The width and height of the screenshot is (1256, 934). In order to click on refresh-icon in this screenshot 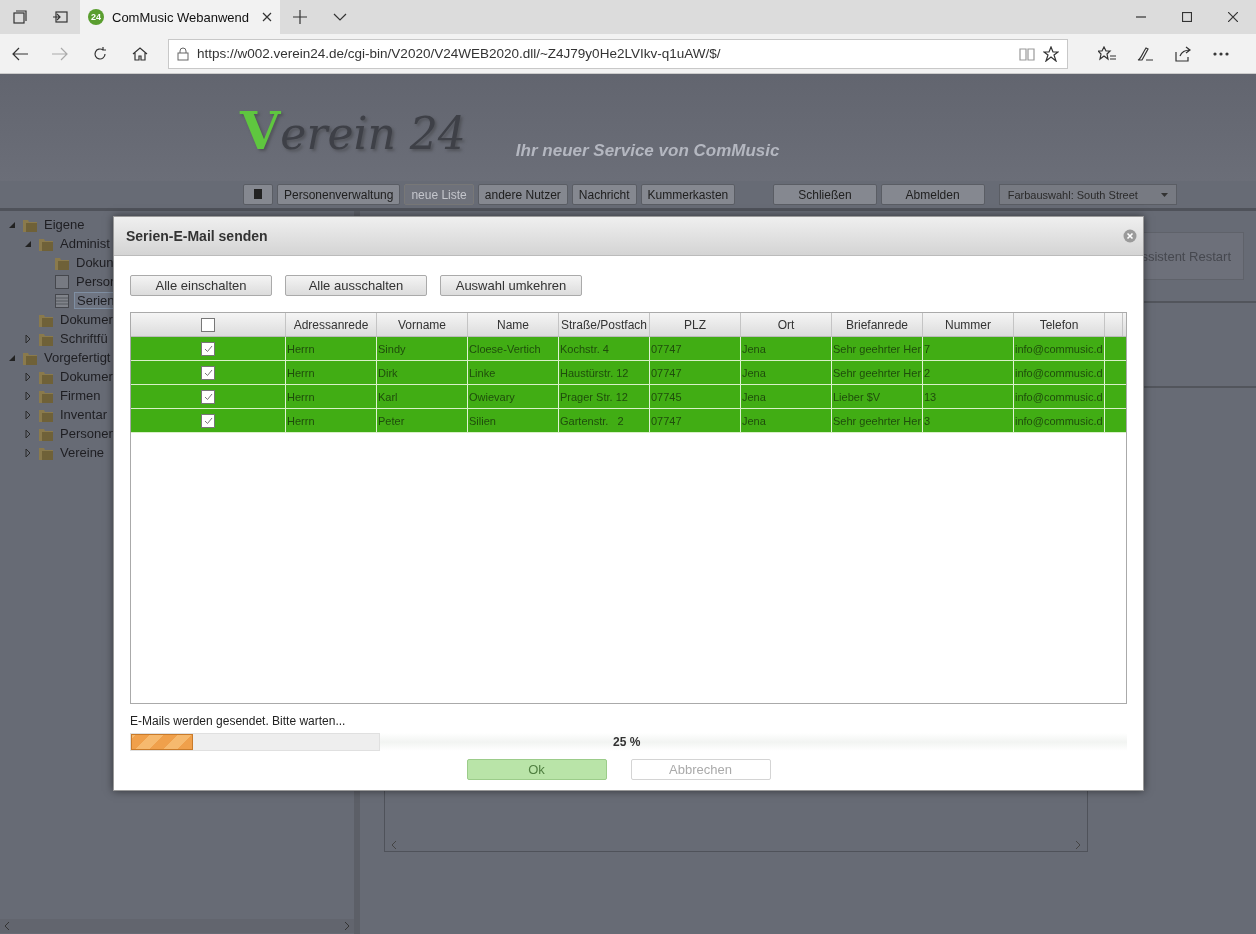, I will do `click(100, 53)`.